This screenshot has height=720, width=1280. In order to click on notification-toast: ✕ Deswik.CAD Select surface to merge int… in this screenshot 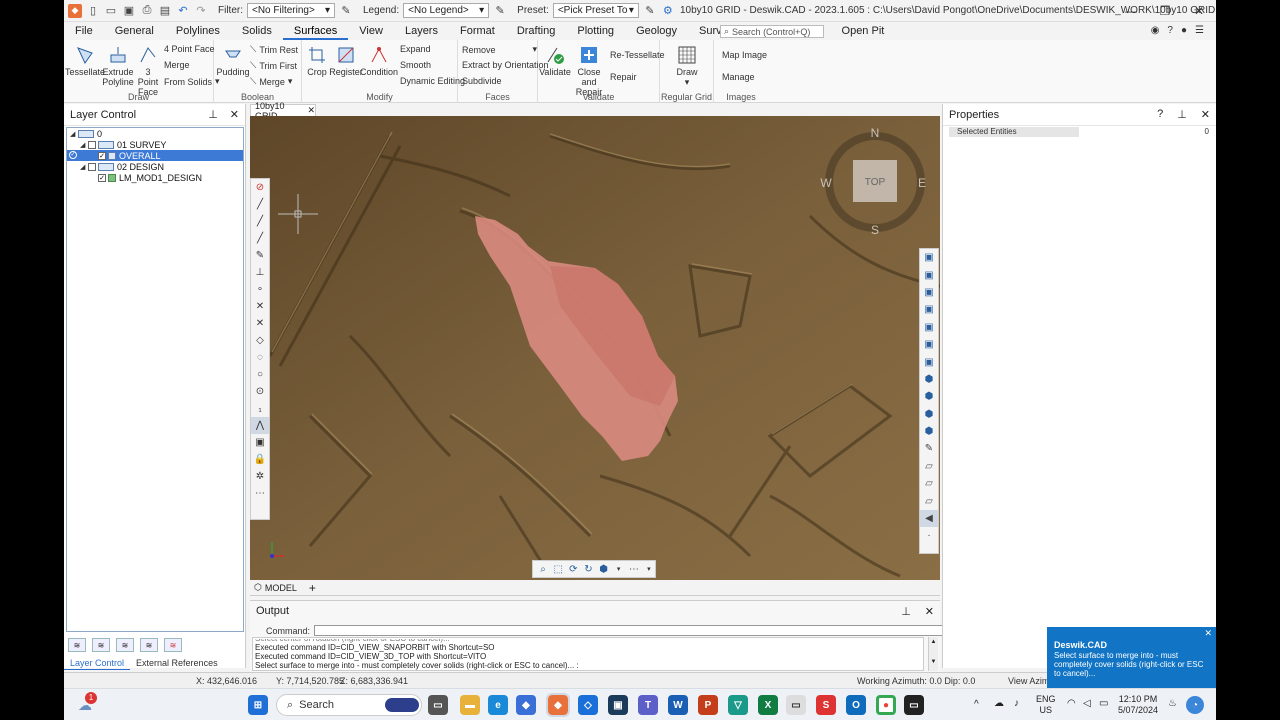, I will do `click(1131, 660)`.